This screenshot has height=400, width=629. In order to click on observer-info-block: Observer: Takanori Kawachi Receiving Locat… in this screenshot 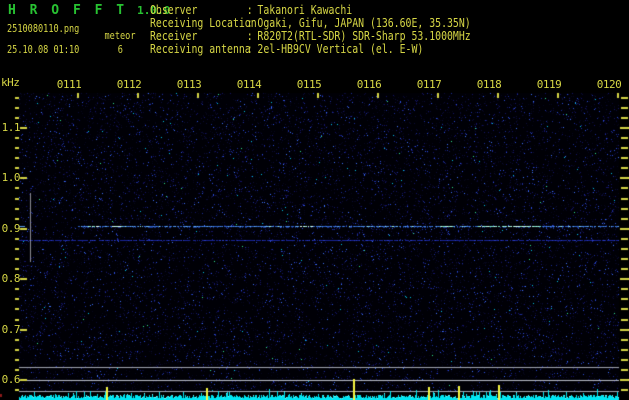, I will do `click(379, 30)`.